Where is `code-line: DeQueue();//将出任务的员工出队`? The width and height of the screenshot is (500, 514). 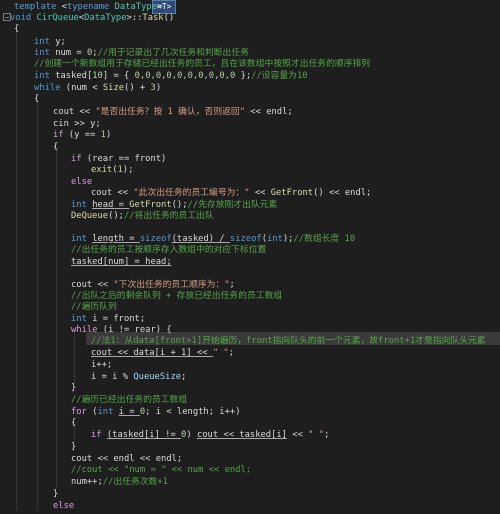
code-line: DeQueue();//将出任务的员工出队 is located at coordinates (142, 216).